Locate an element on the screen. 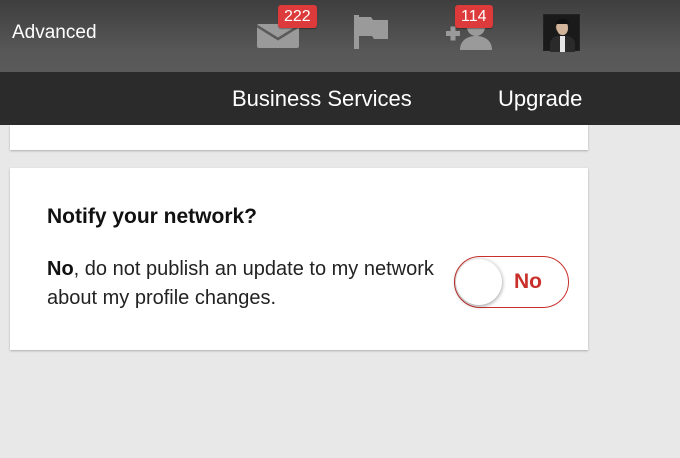  messages-count-badge: 222 is located at coordinates (297, 16).